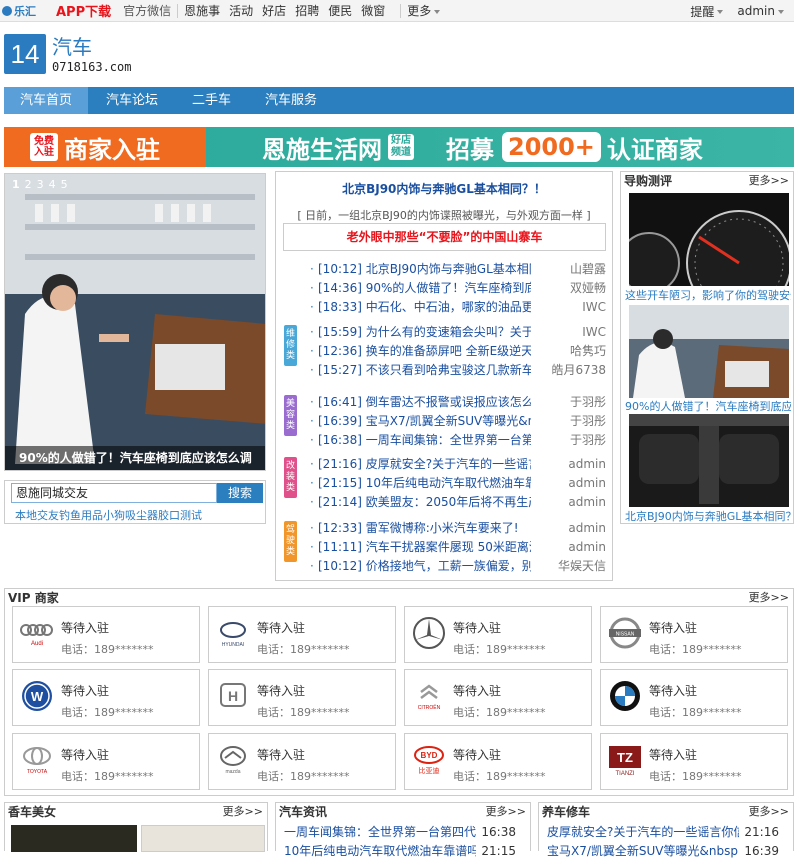 The image size is (794, 860). I want to click on list-item: 宝马X7/凯翼全新SUV等曝光&nbsp; 16:39, so click(663, 851).